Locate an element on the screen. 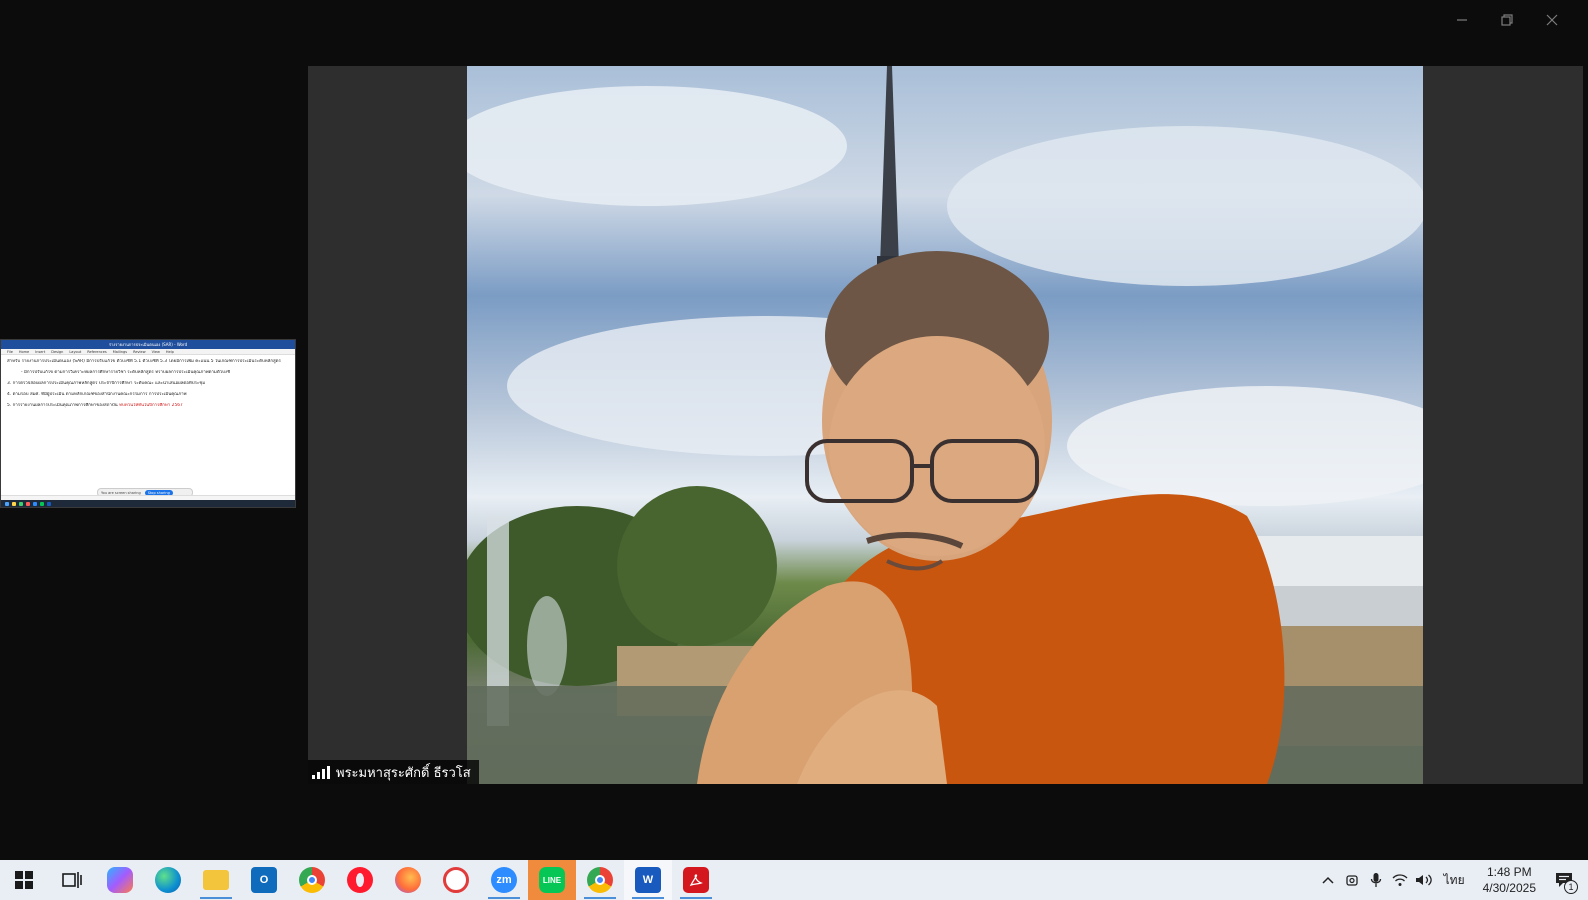  thumb-red-text: ทบทวนให้ทันในปีการศึกษา 2567 is located at coordinates (151, 405).